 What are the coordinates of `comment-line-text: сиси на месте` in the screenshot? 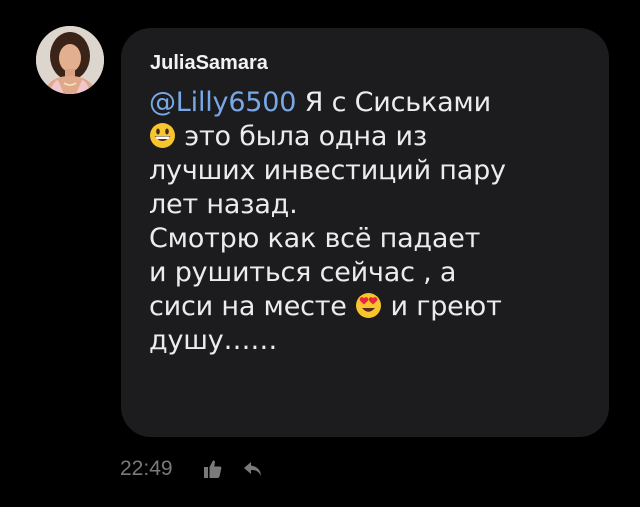 It's located at (252, 306).